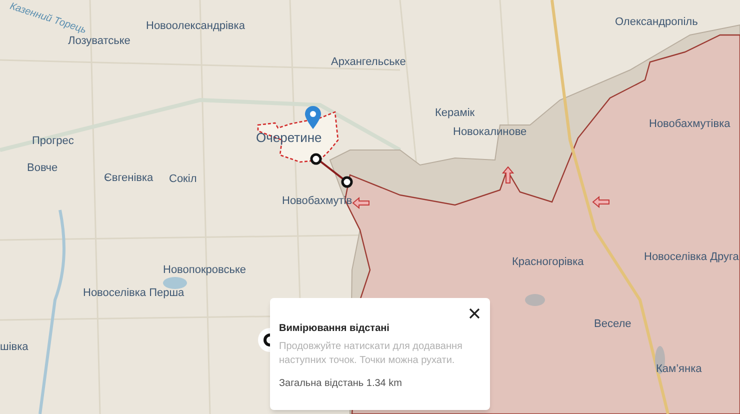  I want to click on place-label: Новокалинове, so click(490, 132).